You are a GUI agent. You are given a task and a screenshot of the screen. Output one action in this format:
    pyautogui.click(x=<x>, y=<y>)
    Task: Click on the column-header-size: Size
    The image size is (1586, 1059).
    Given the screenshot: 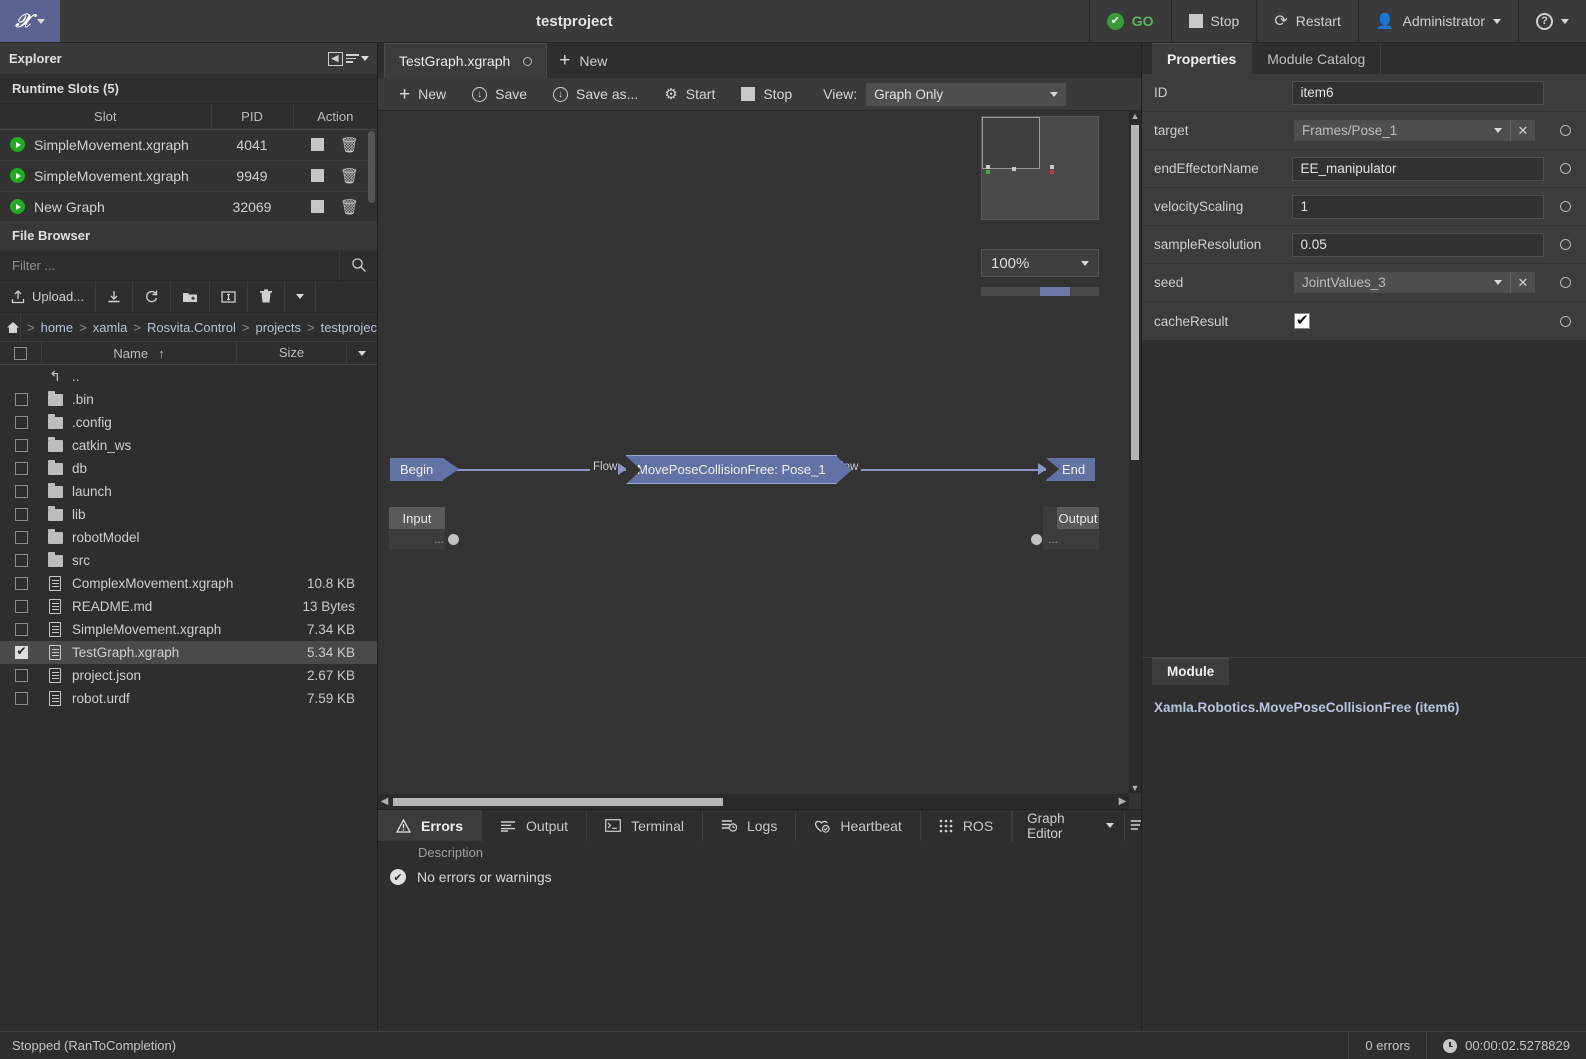 What is the action you would take?
    pyautogui.click(x=292, y=353)
    